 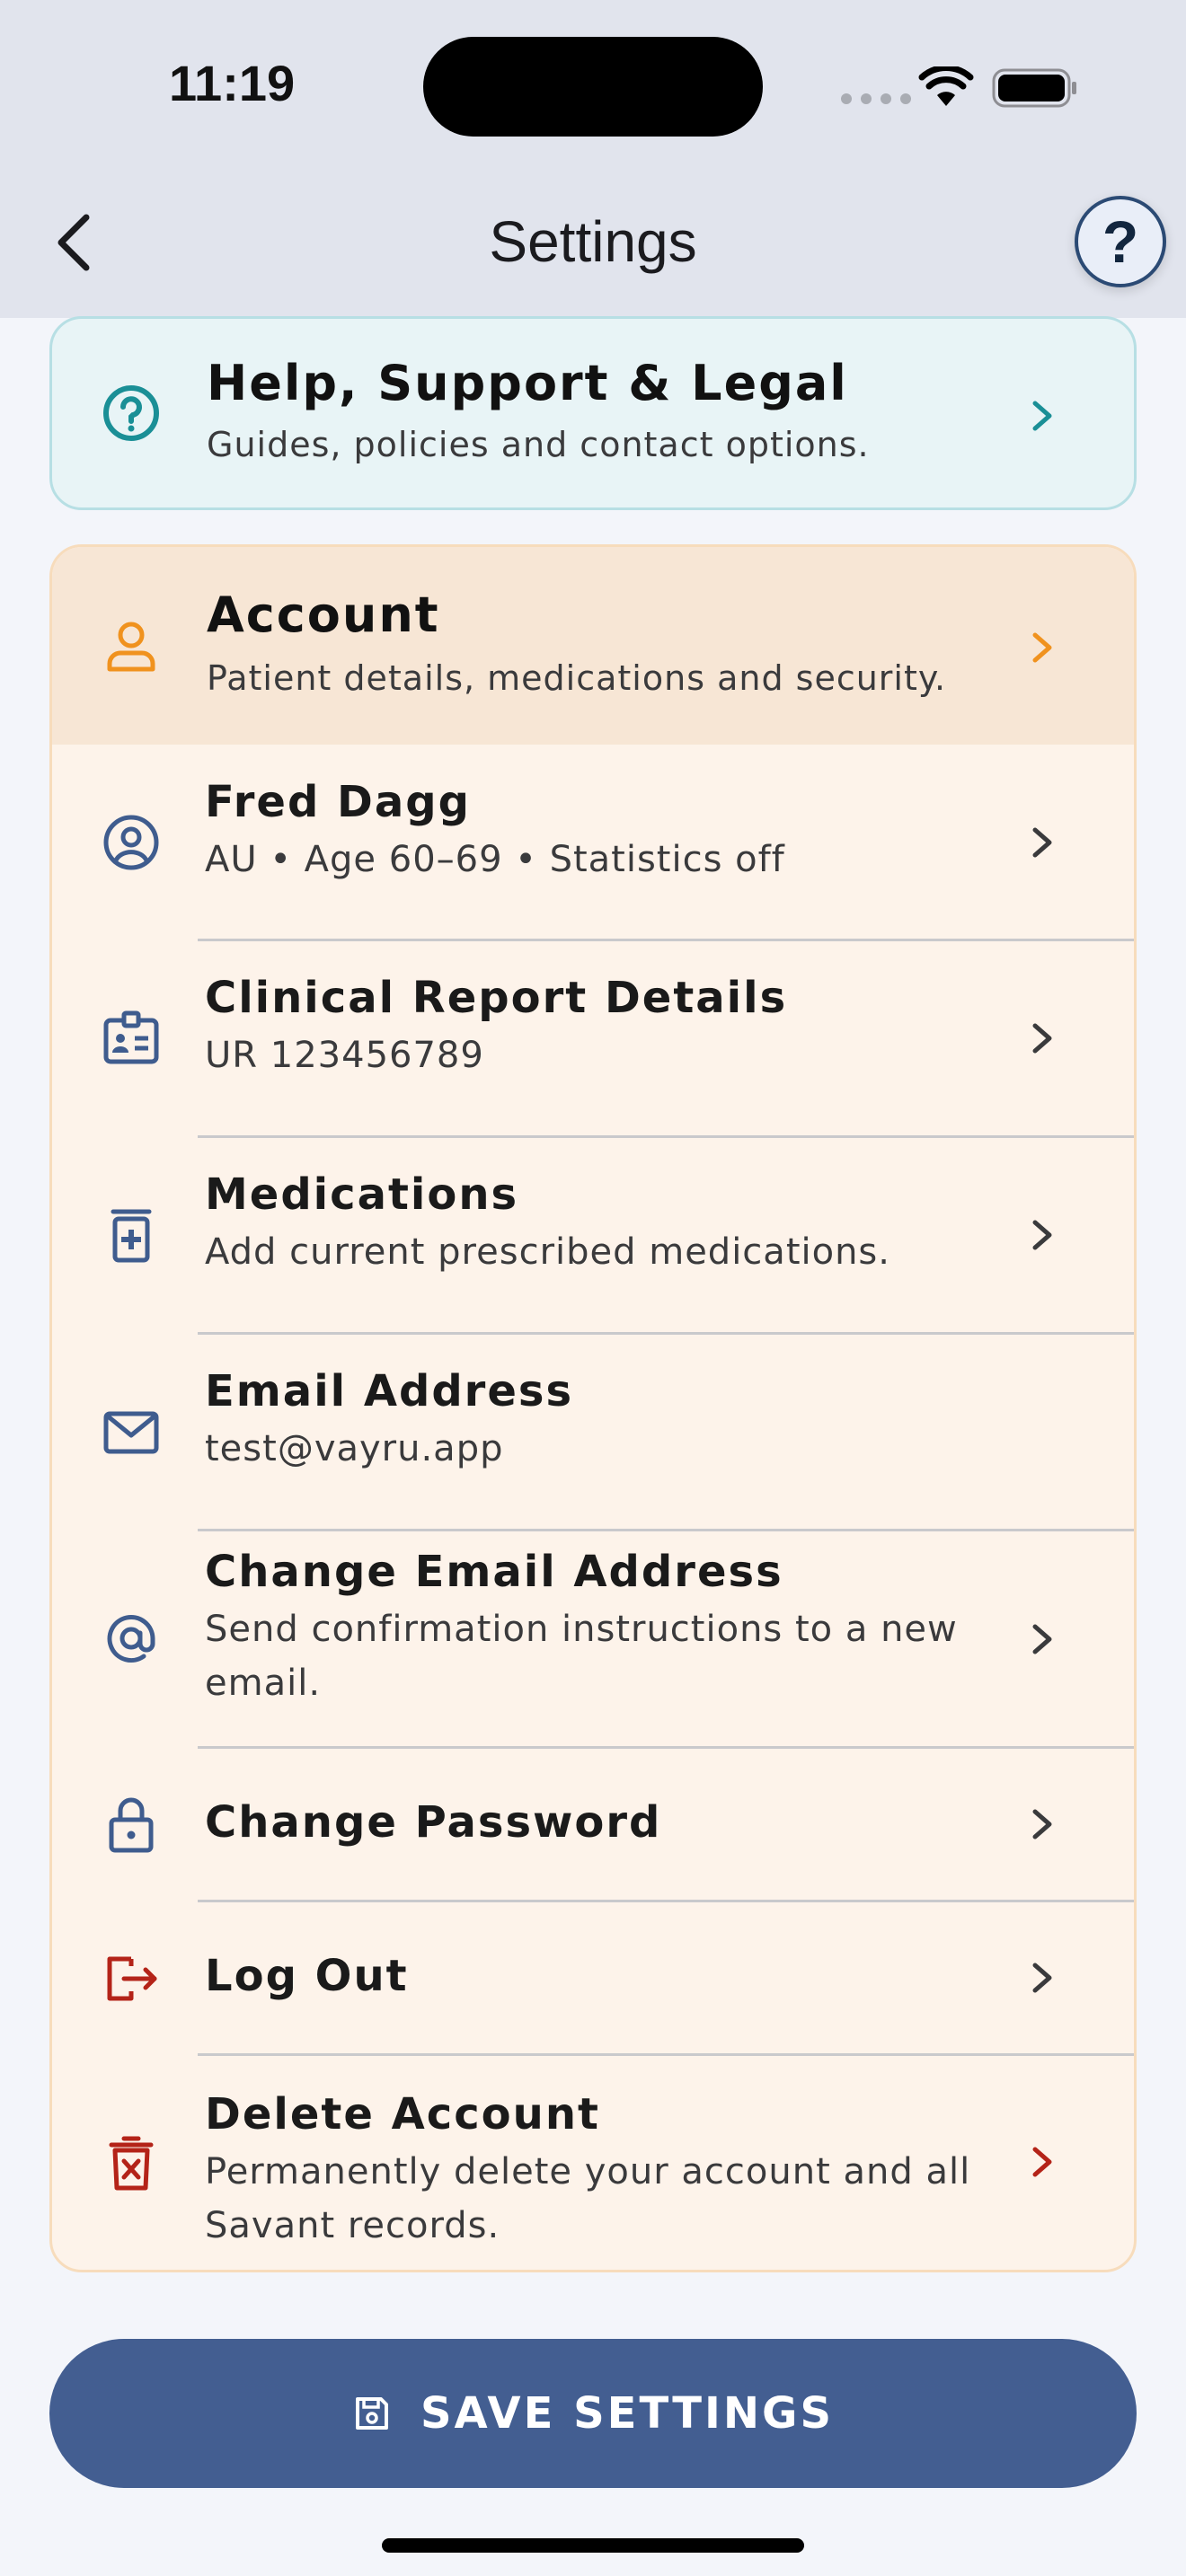 I want to click on row-subtitle: UR 123456789, so click(x=344, y=1055).